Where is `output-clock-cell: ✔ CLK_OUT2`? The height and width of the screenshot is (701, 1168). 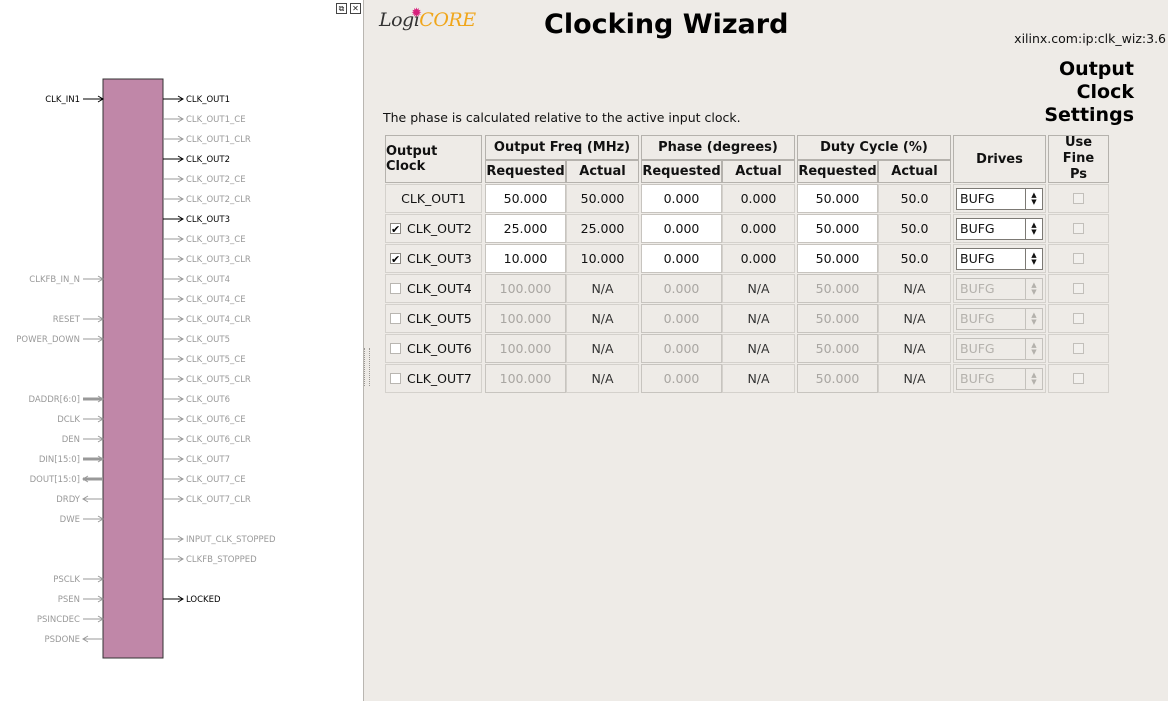 output-clock-cell: ✔ CLK_OUT2 is located at coordinates (433, 228).